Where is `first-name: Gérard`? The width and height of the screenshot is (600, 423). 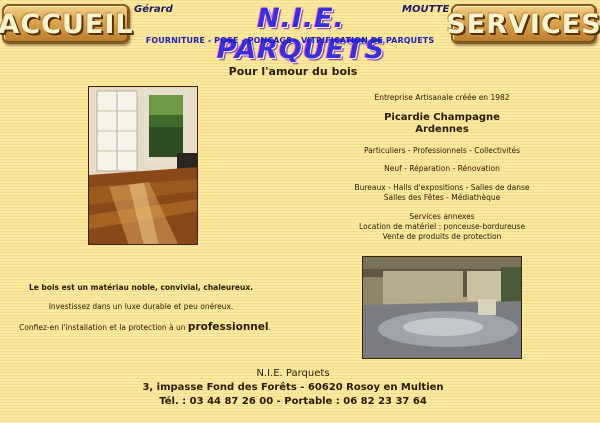
first-name: Gérard is located at coordinates (153, 9).